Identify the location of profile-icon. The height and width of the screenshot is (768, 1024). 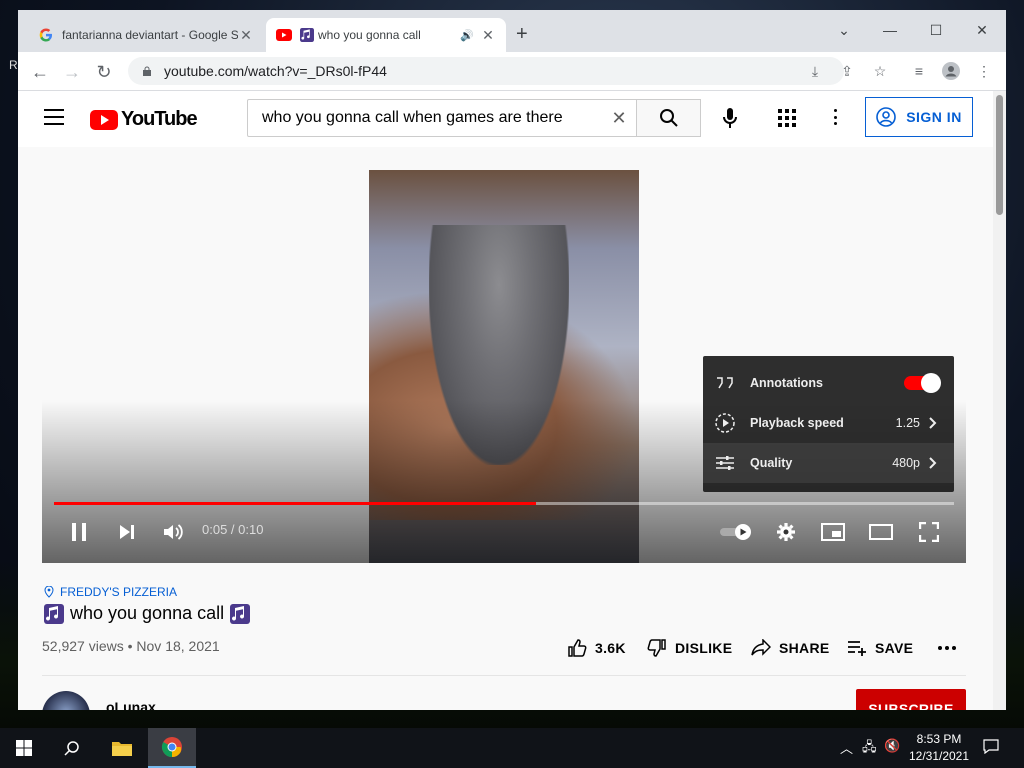
(951, 71).